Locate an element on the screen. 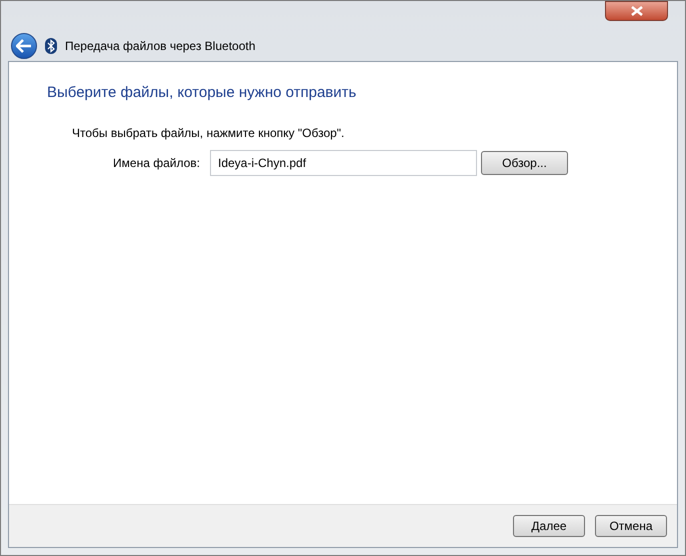 This screenshot has height=556, width=686. close-icon is located at coordinates (636, 11).